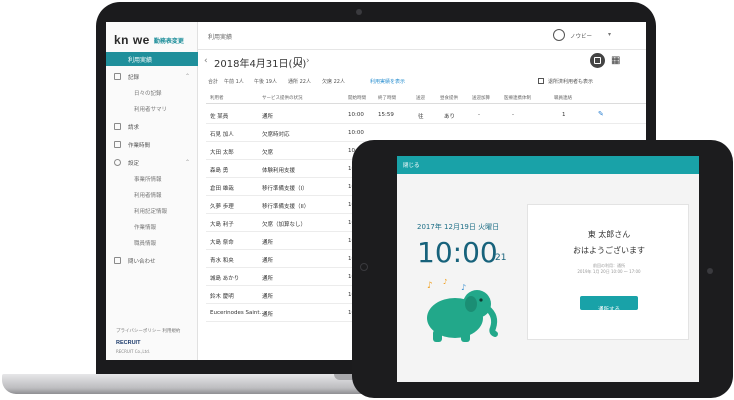 The height and width of the screenshot is (400, 734). Describe the element at coordinates (501, 258) in the screenshot. I see `clock-seconds: 21` at that location.